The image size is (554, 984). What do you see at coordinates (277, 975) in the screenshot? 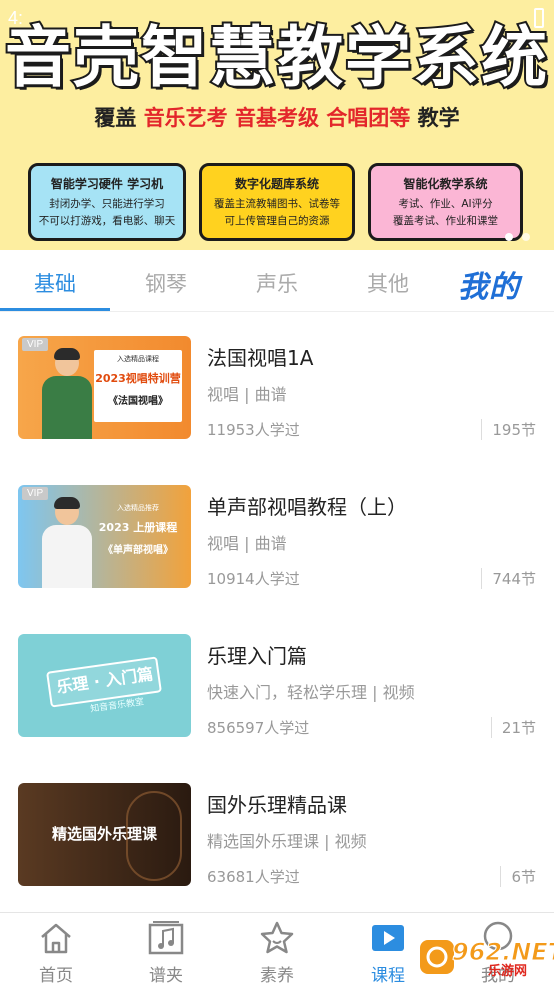
I see `nav-label: 素养` at bounding box center [277, 975].